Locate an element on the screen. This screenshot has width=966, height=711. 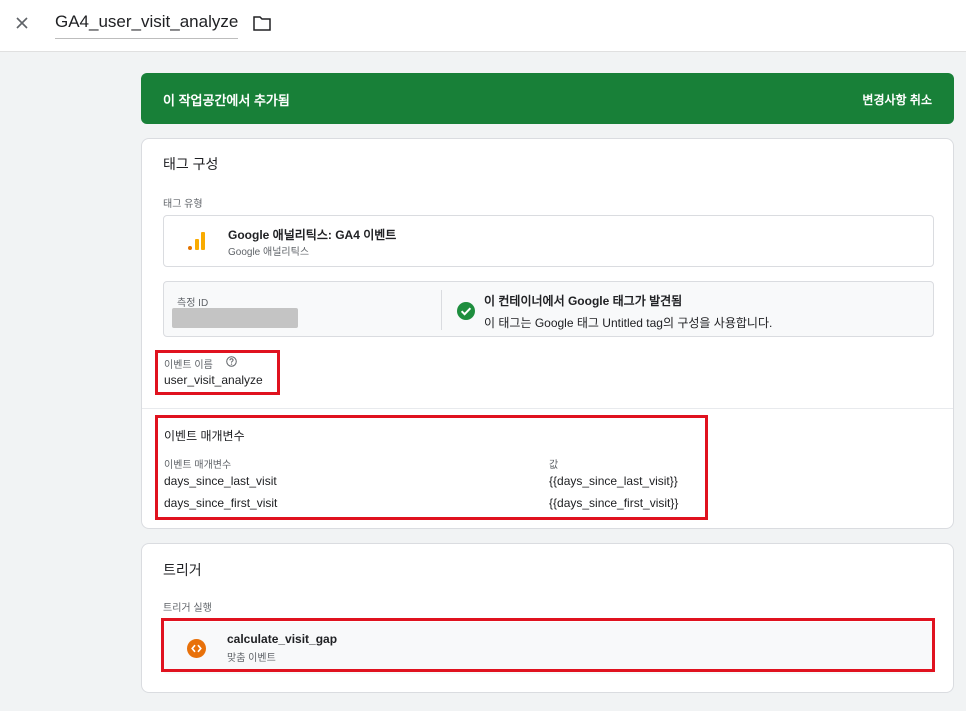
event-params-col-value: 값 is located at coordinates (554, 465).